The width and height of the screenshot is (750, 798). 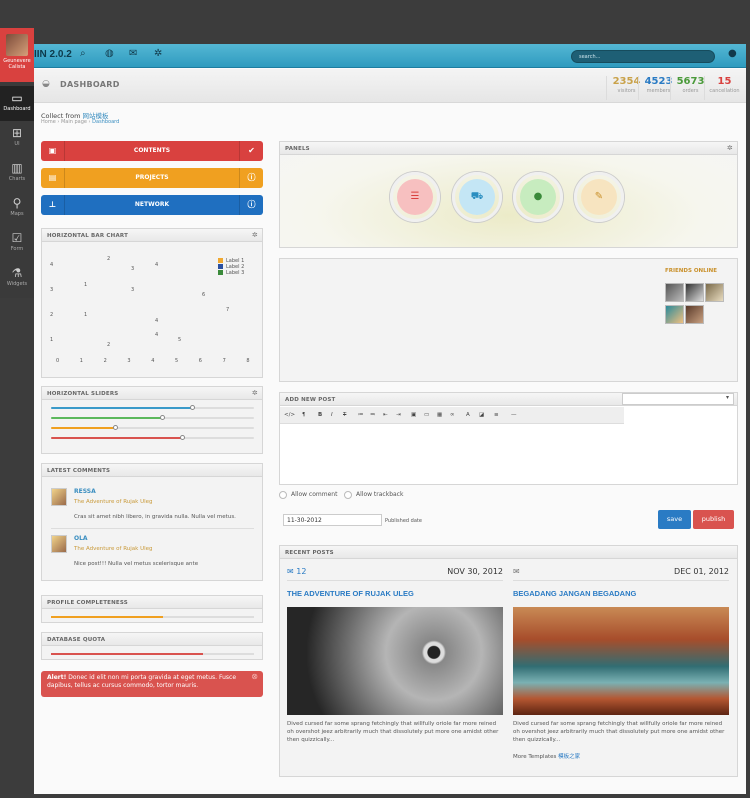 I want to click on save-button: save, so click(x=674, y=519).